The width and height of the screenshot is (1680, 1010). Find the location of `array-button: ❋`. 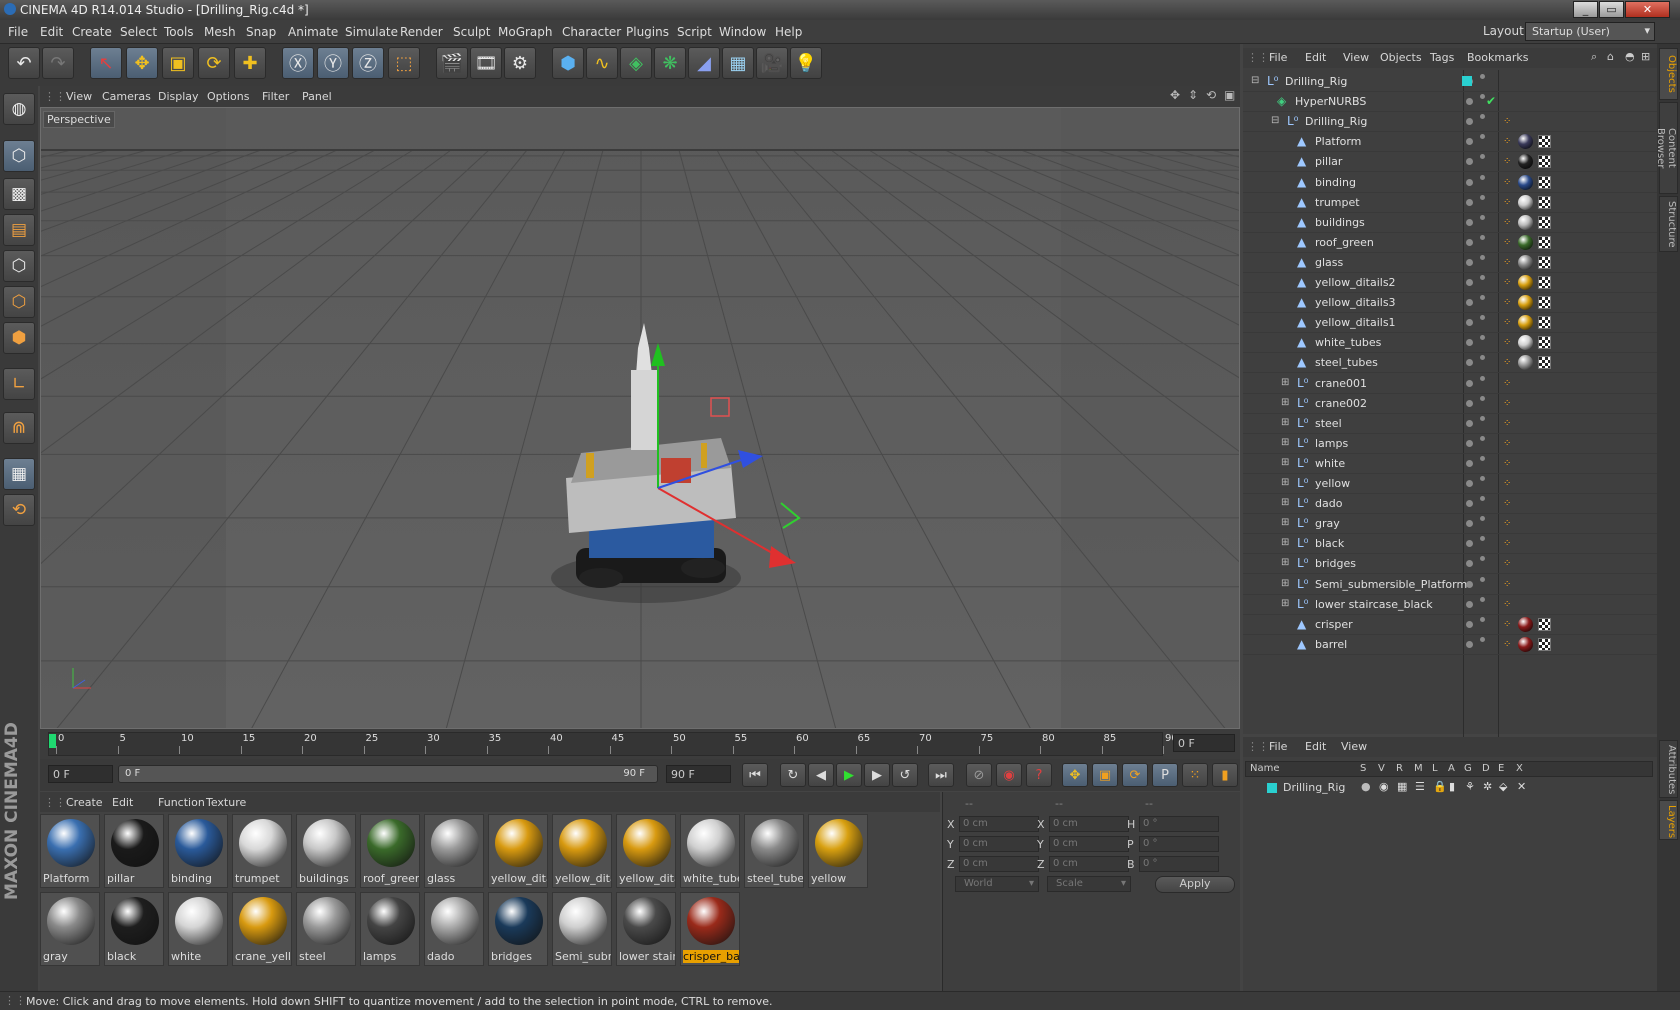

array-button: ❋ is located at coordinates (670, 63).